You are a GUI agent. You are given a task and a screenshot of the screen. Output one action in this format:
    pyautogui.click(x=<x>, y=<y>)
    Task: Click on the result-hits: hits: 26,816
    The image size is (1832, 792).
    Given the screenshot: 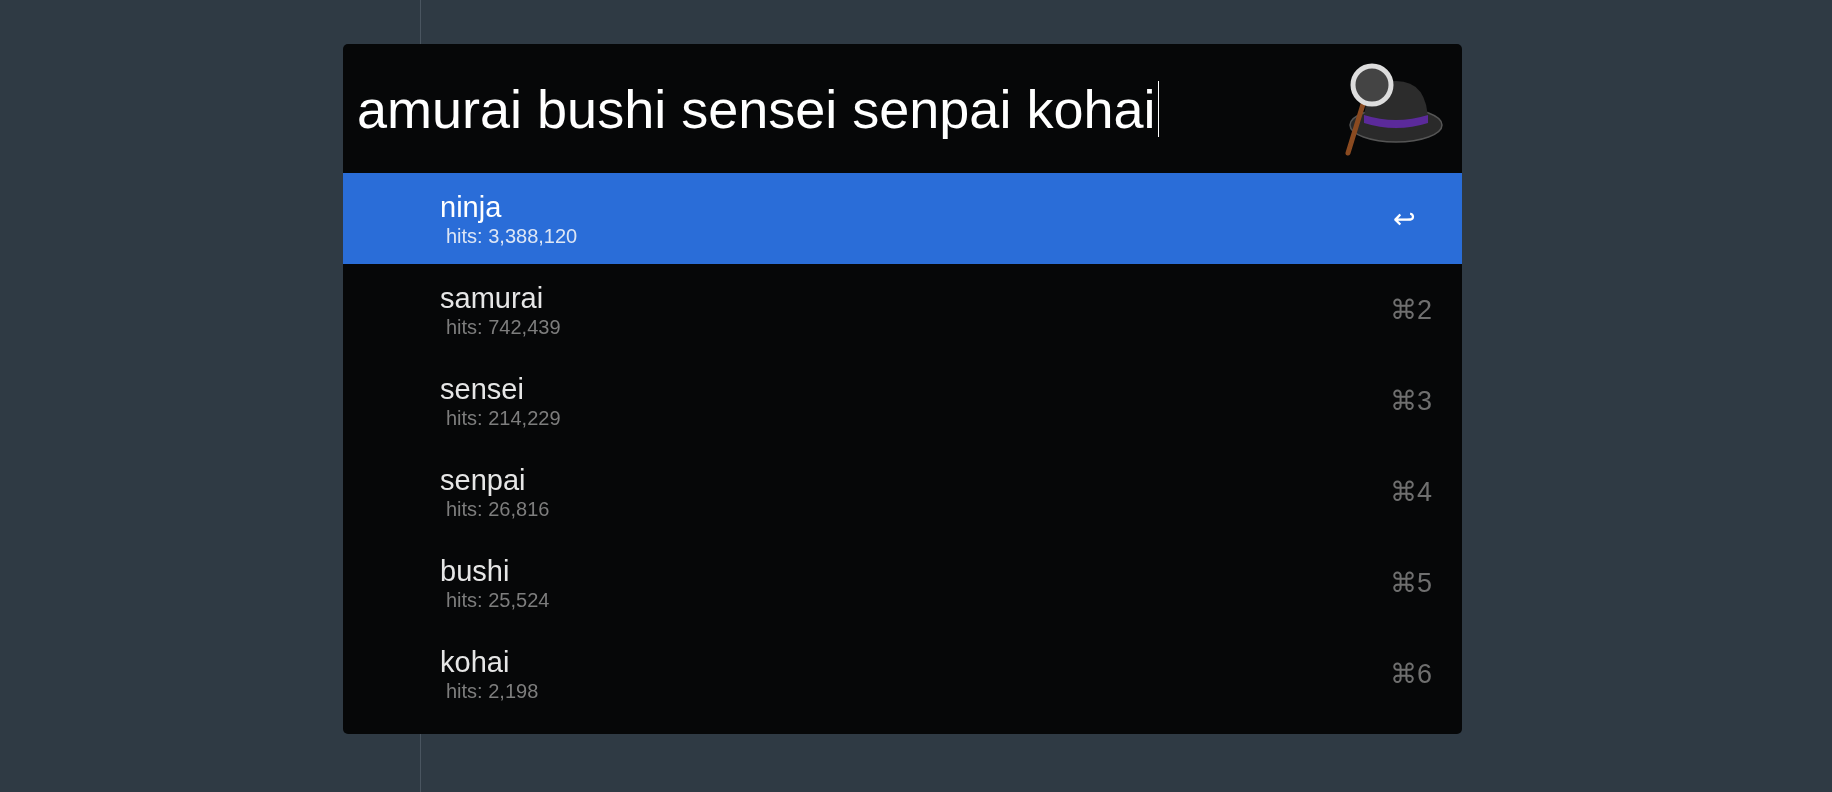 What is the action you would take?
    pyautogui.click(x=498, y=508)
    